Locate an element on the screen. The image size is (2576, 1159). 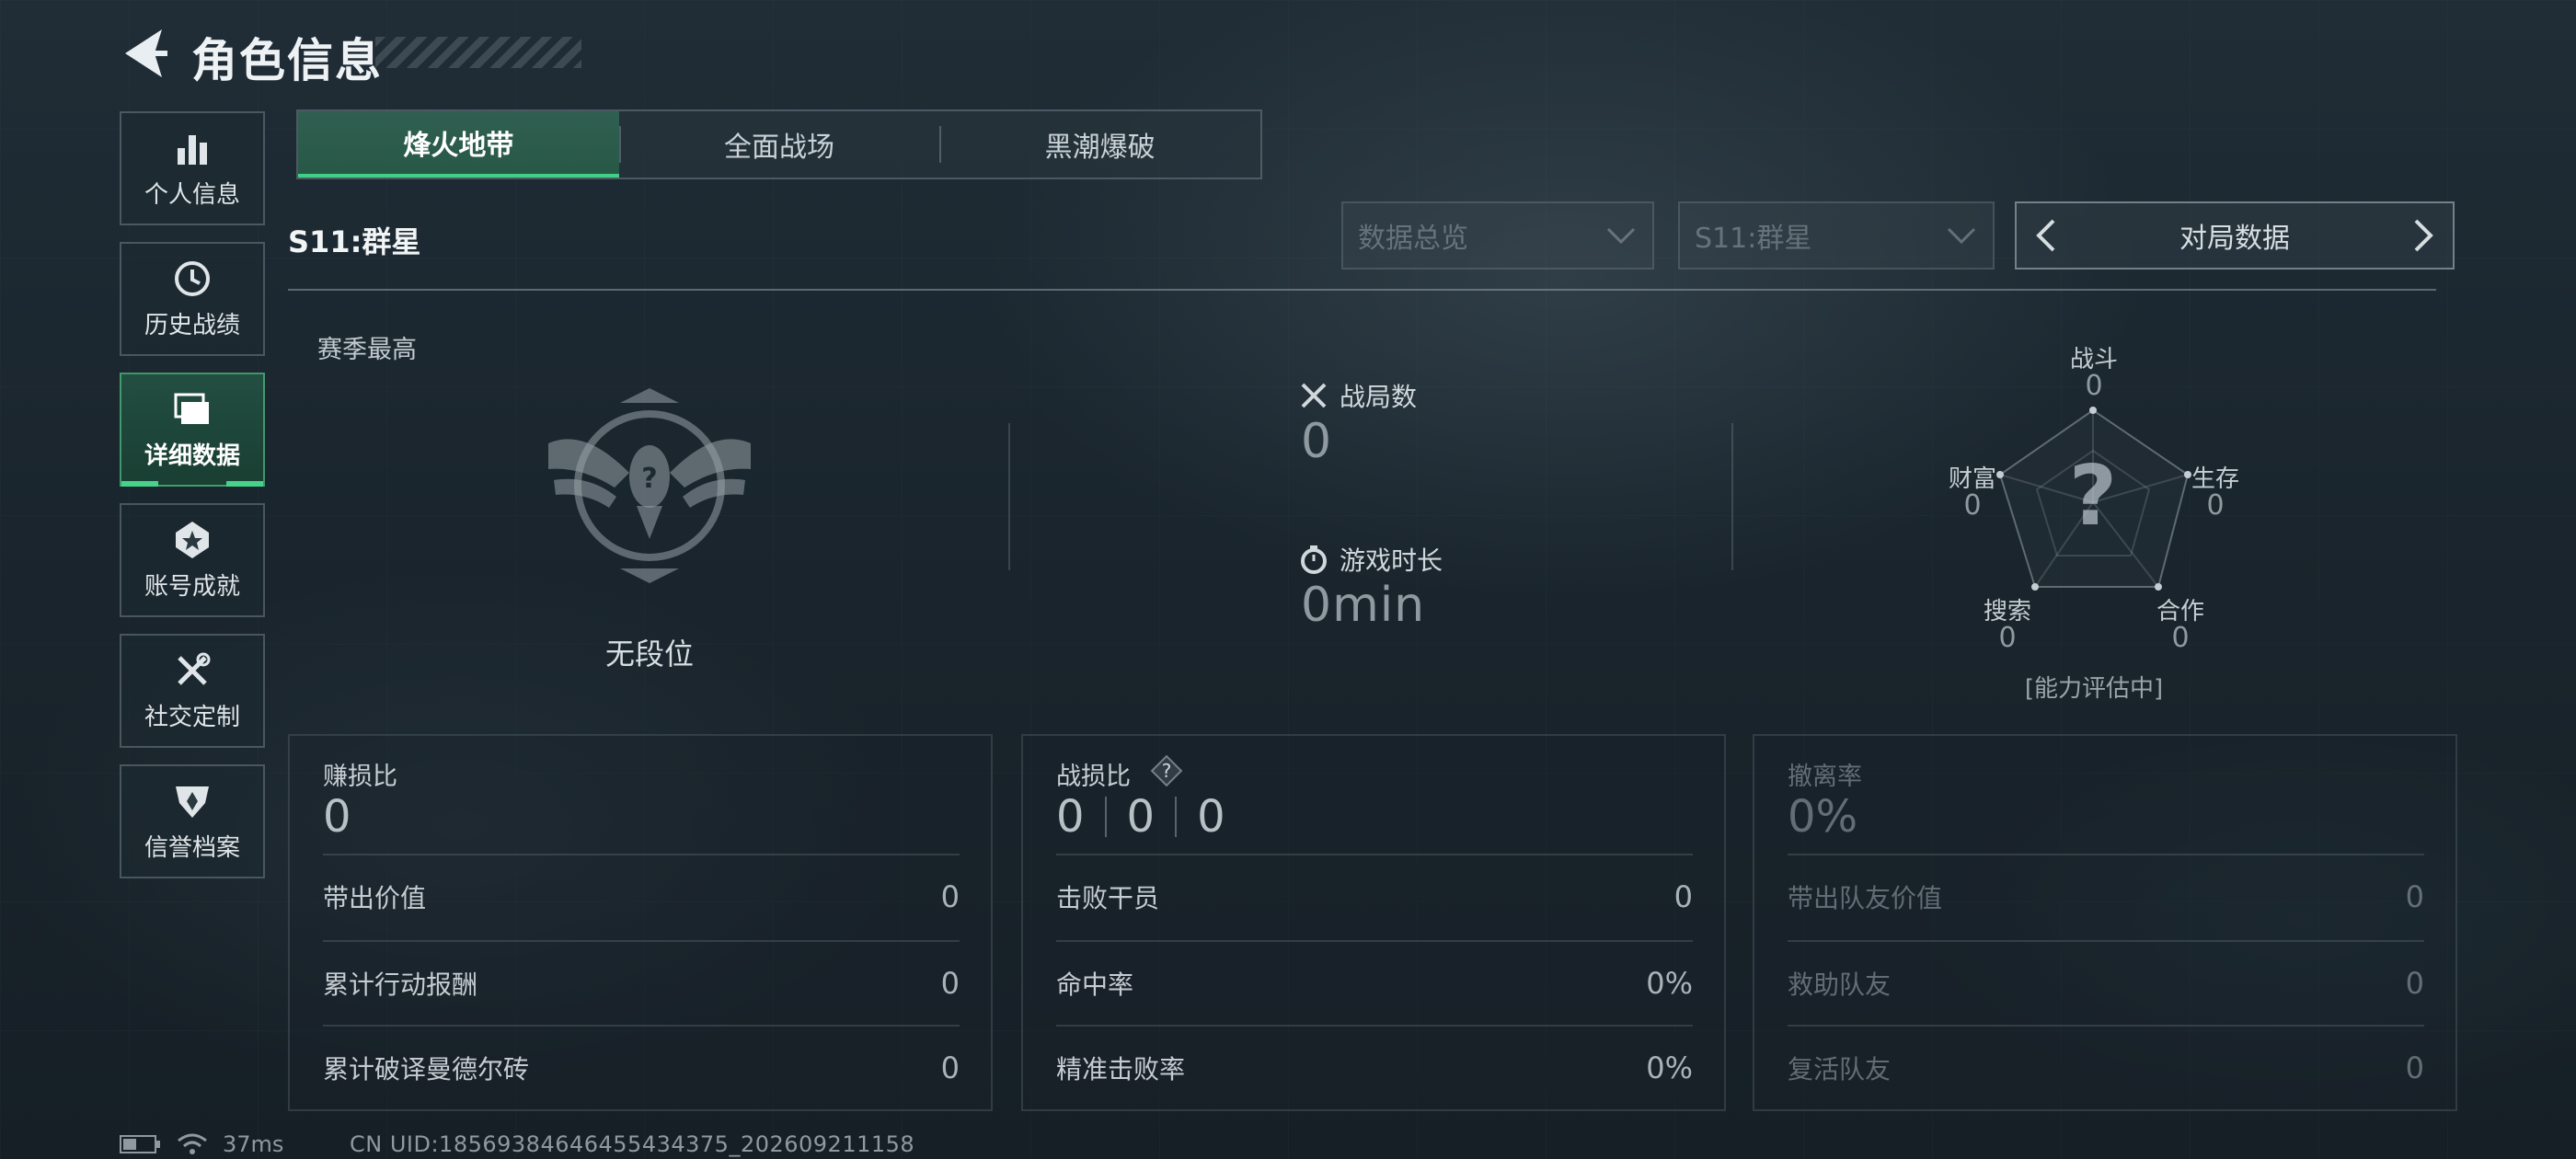
radar-center-mark: ? is located at coordinates (2093, 496).